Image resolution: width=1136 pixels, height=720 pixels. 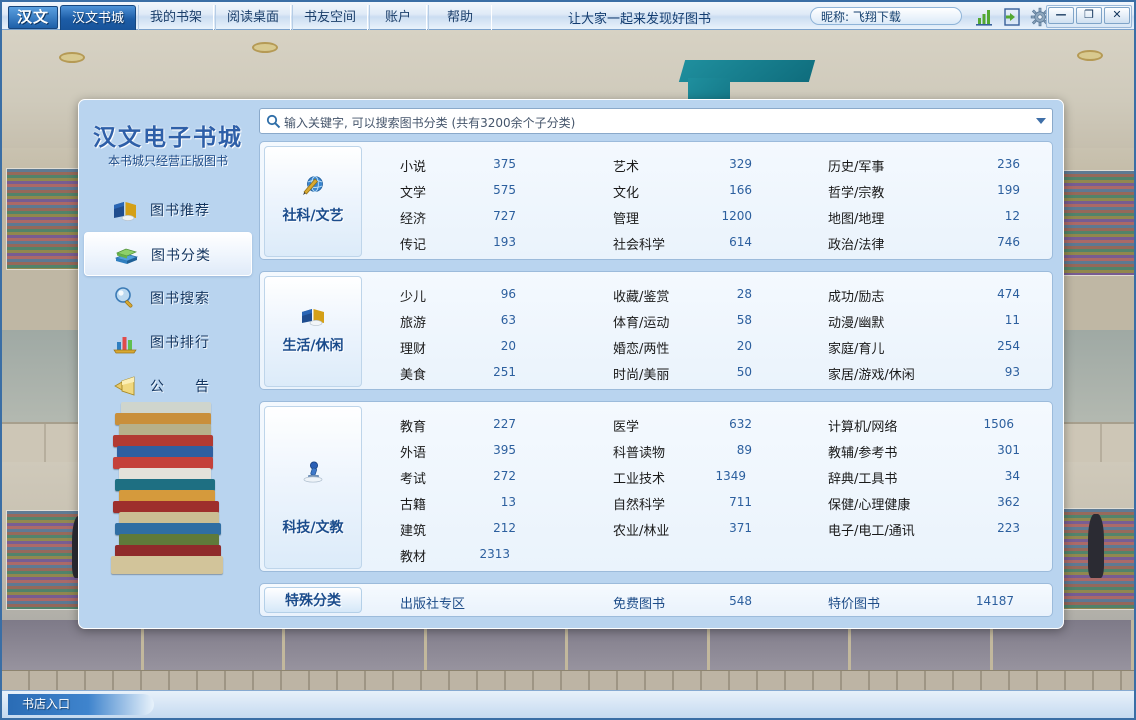 What do you see at coordinates (413, 373) in the screenshot?
I see `category-link: 美食` at bounding box center [413, 373].